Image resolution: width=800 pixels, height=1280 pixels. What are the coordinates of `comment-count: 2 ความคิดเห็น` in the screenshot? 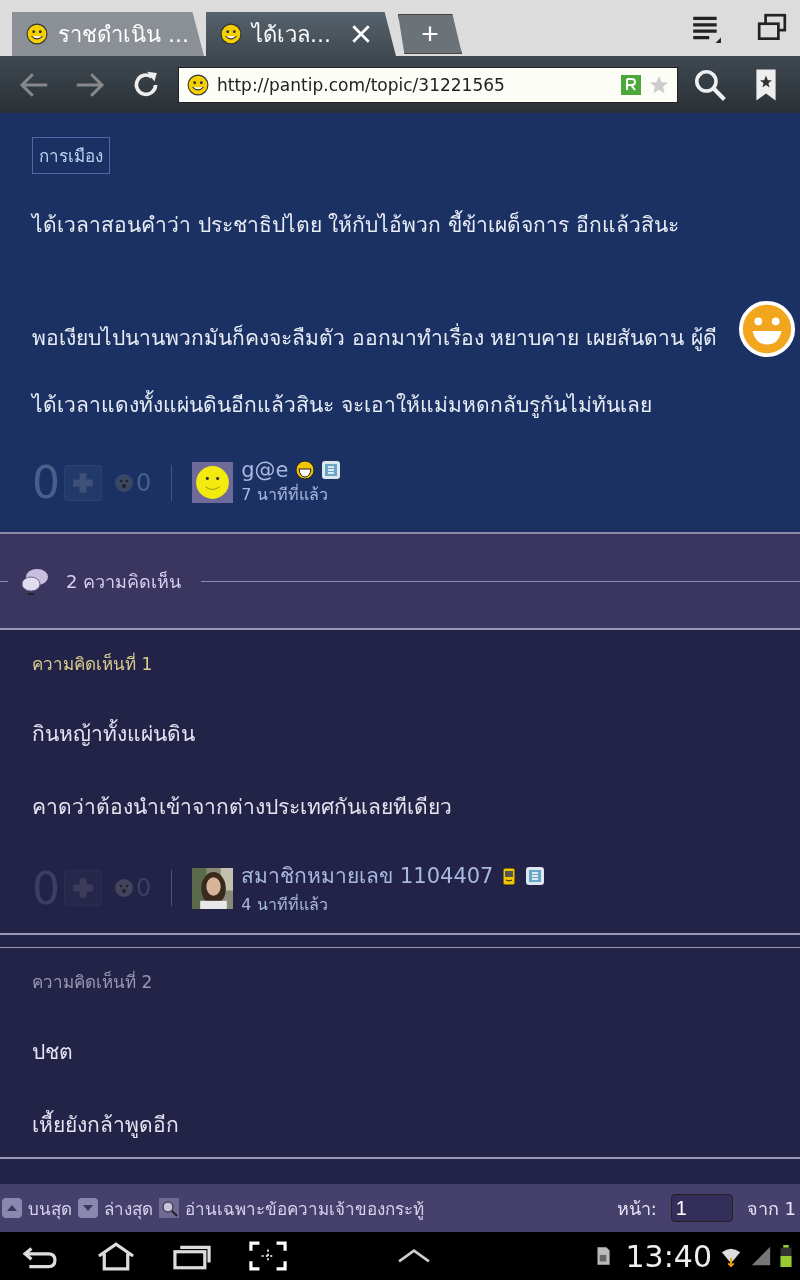 It's located at (124, 581).